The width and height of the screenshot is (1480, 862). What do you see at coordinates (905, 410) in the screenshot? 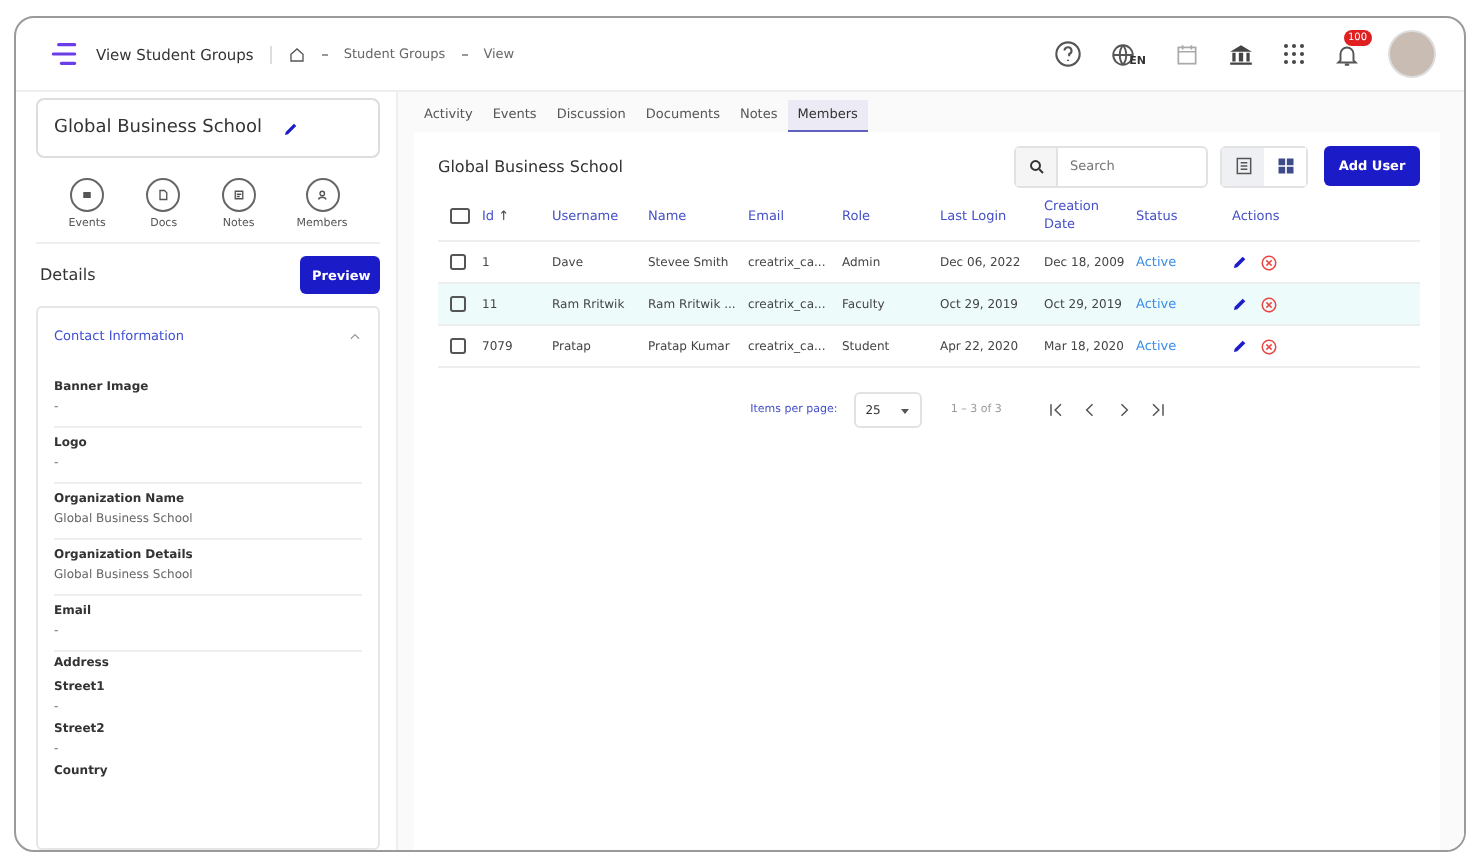
I see `dropdown-caret-icon` at bounding box center [905, 410].